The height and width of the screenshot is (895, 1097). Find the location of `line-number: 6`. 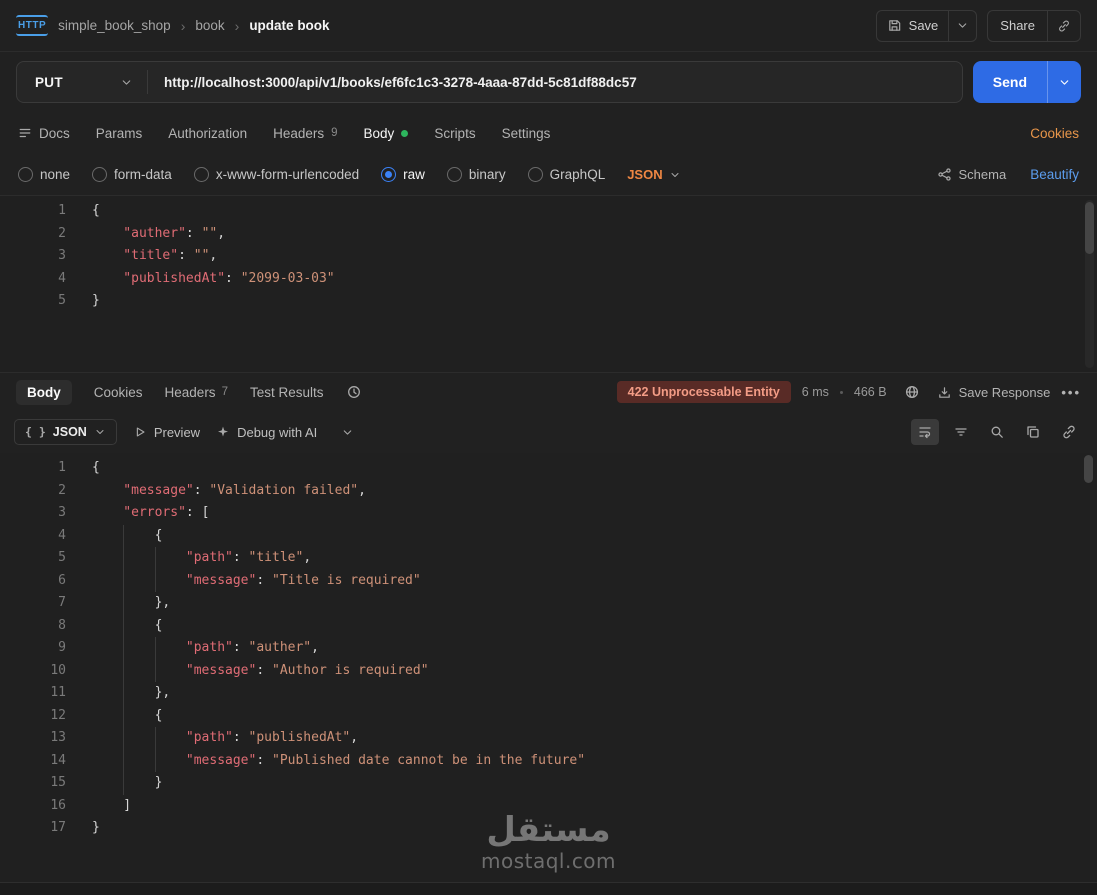

line-number: 6 is located at coordinates (62, 580).